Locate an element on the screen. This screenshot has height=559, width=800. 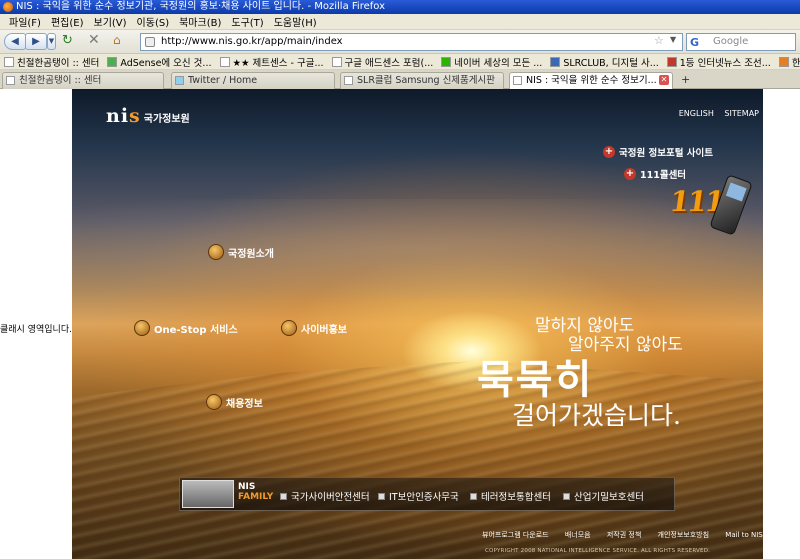
slogan-line-4: 걸어가겠습니다. is located at coordinates (596, 415).